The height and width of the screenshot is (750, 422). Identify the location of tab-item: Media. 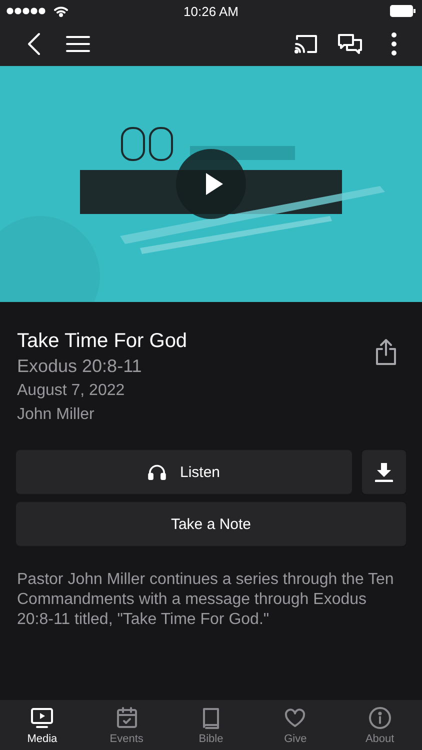
(42, 725).